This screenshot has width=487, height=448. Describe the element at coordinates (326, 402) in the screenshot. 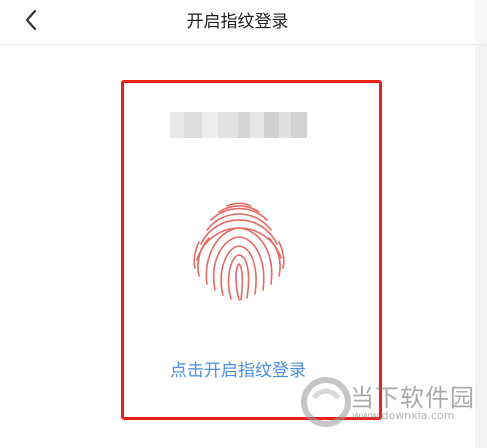

I see `watermark-logo-icon` at that location.